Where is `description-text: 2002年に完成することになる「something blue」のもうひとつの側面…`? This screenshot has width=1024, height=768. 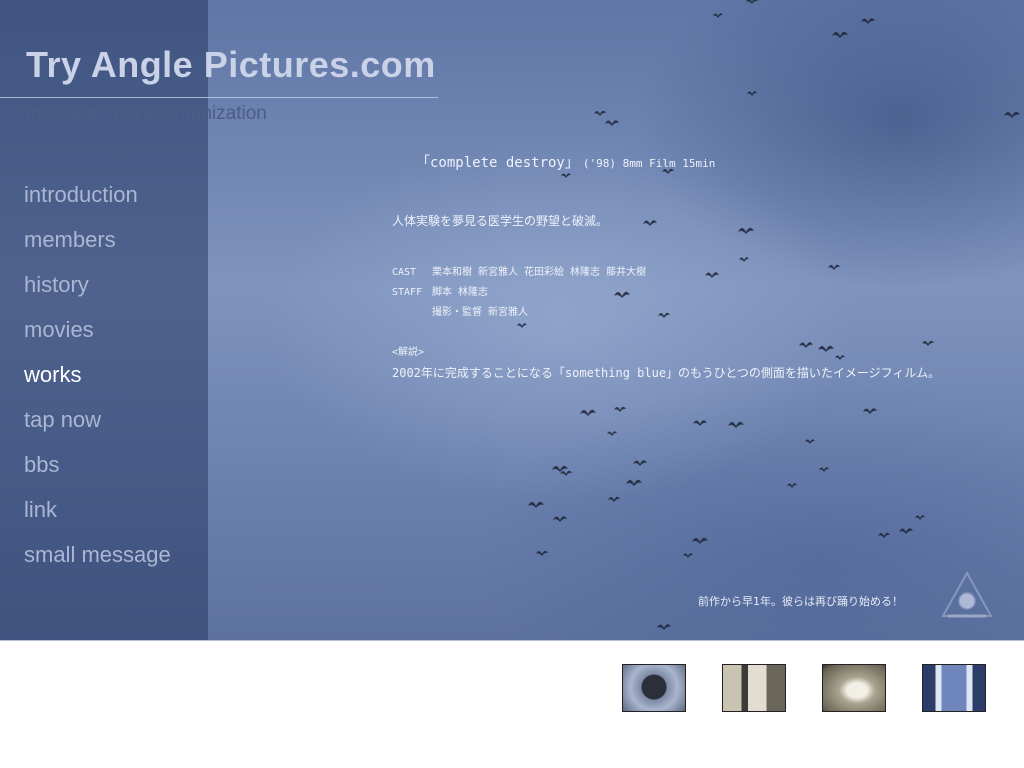
description-text: 2002年に完成することになる「something blue」のもうひとつの側面… is located at coordinates (666, 373).